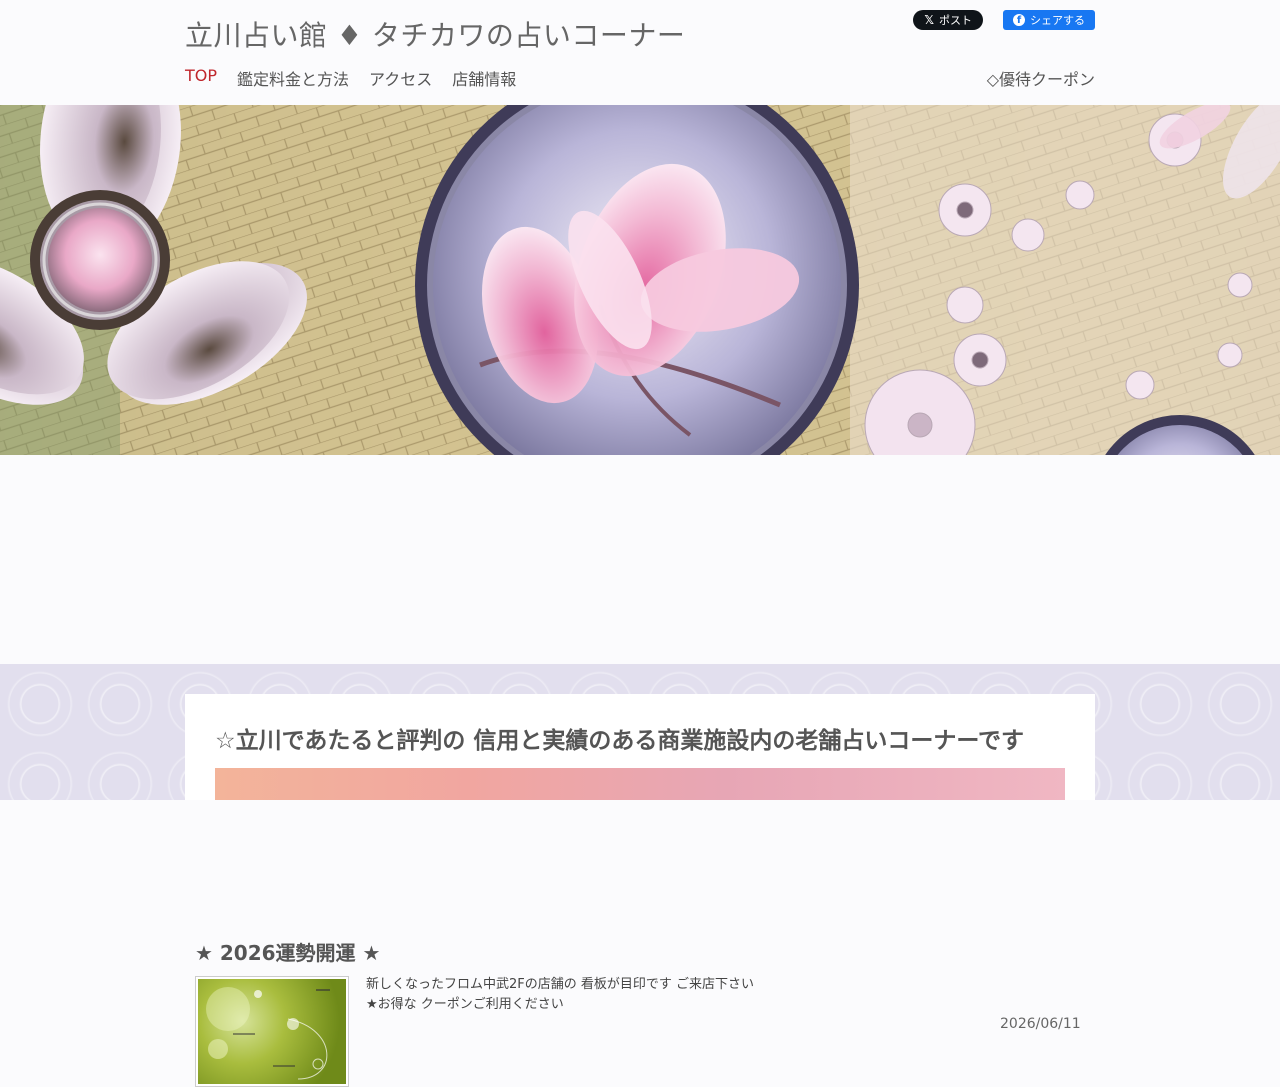 This screenshot has height=1087, width=1280. I want to click on news-line-2: ★お得な クーポンご利用ください, so click(465, 1004).